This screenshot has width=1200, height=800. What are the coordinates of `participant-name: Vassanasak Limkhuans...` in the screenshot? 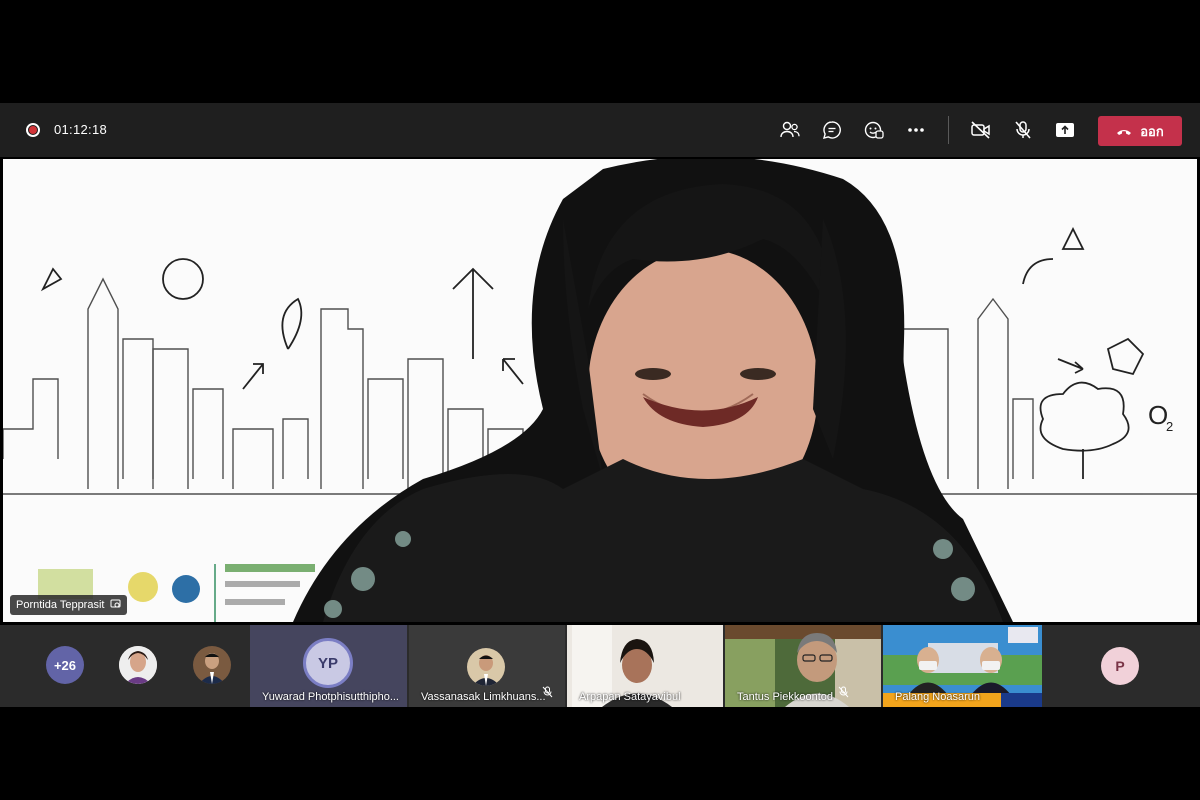 It's located at (483, 697).